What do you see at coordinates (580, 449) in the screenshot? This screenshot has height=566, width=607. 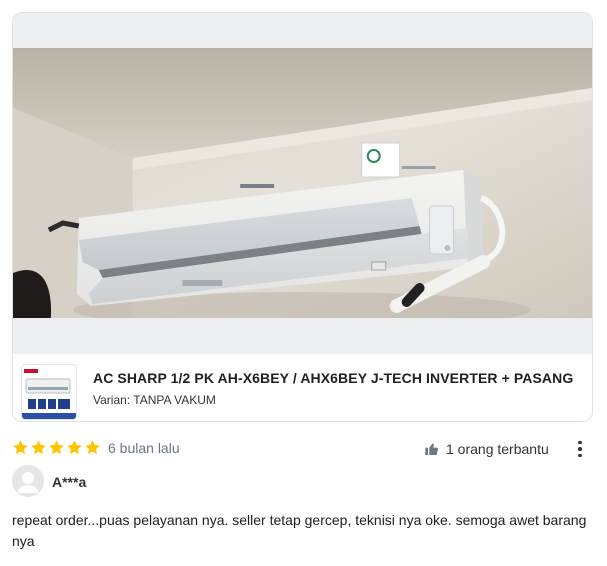 I see `kebab-menu-icon` at bounding box center [580, 449].